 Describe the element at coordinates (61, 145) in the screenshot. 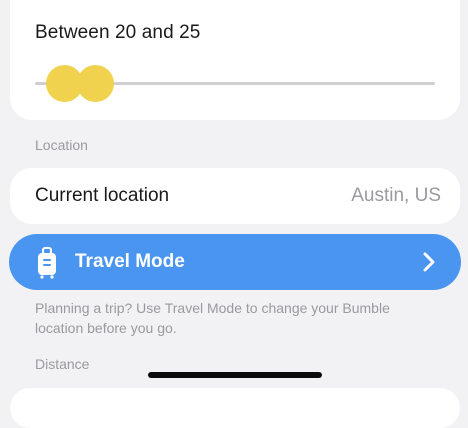

I see `location-section-header: Location` at that location.